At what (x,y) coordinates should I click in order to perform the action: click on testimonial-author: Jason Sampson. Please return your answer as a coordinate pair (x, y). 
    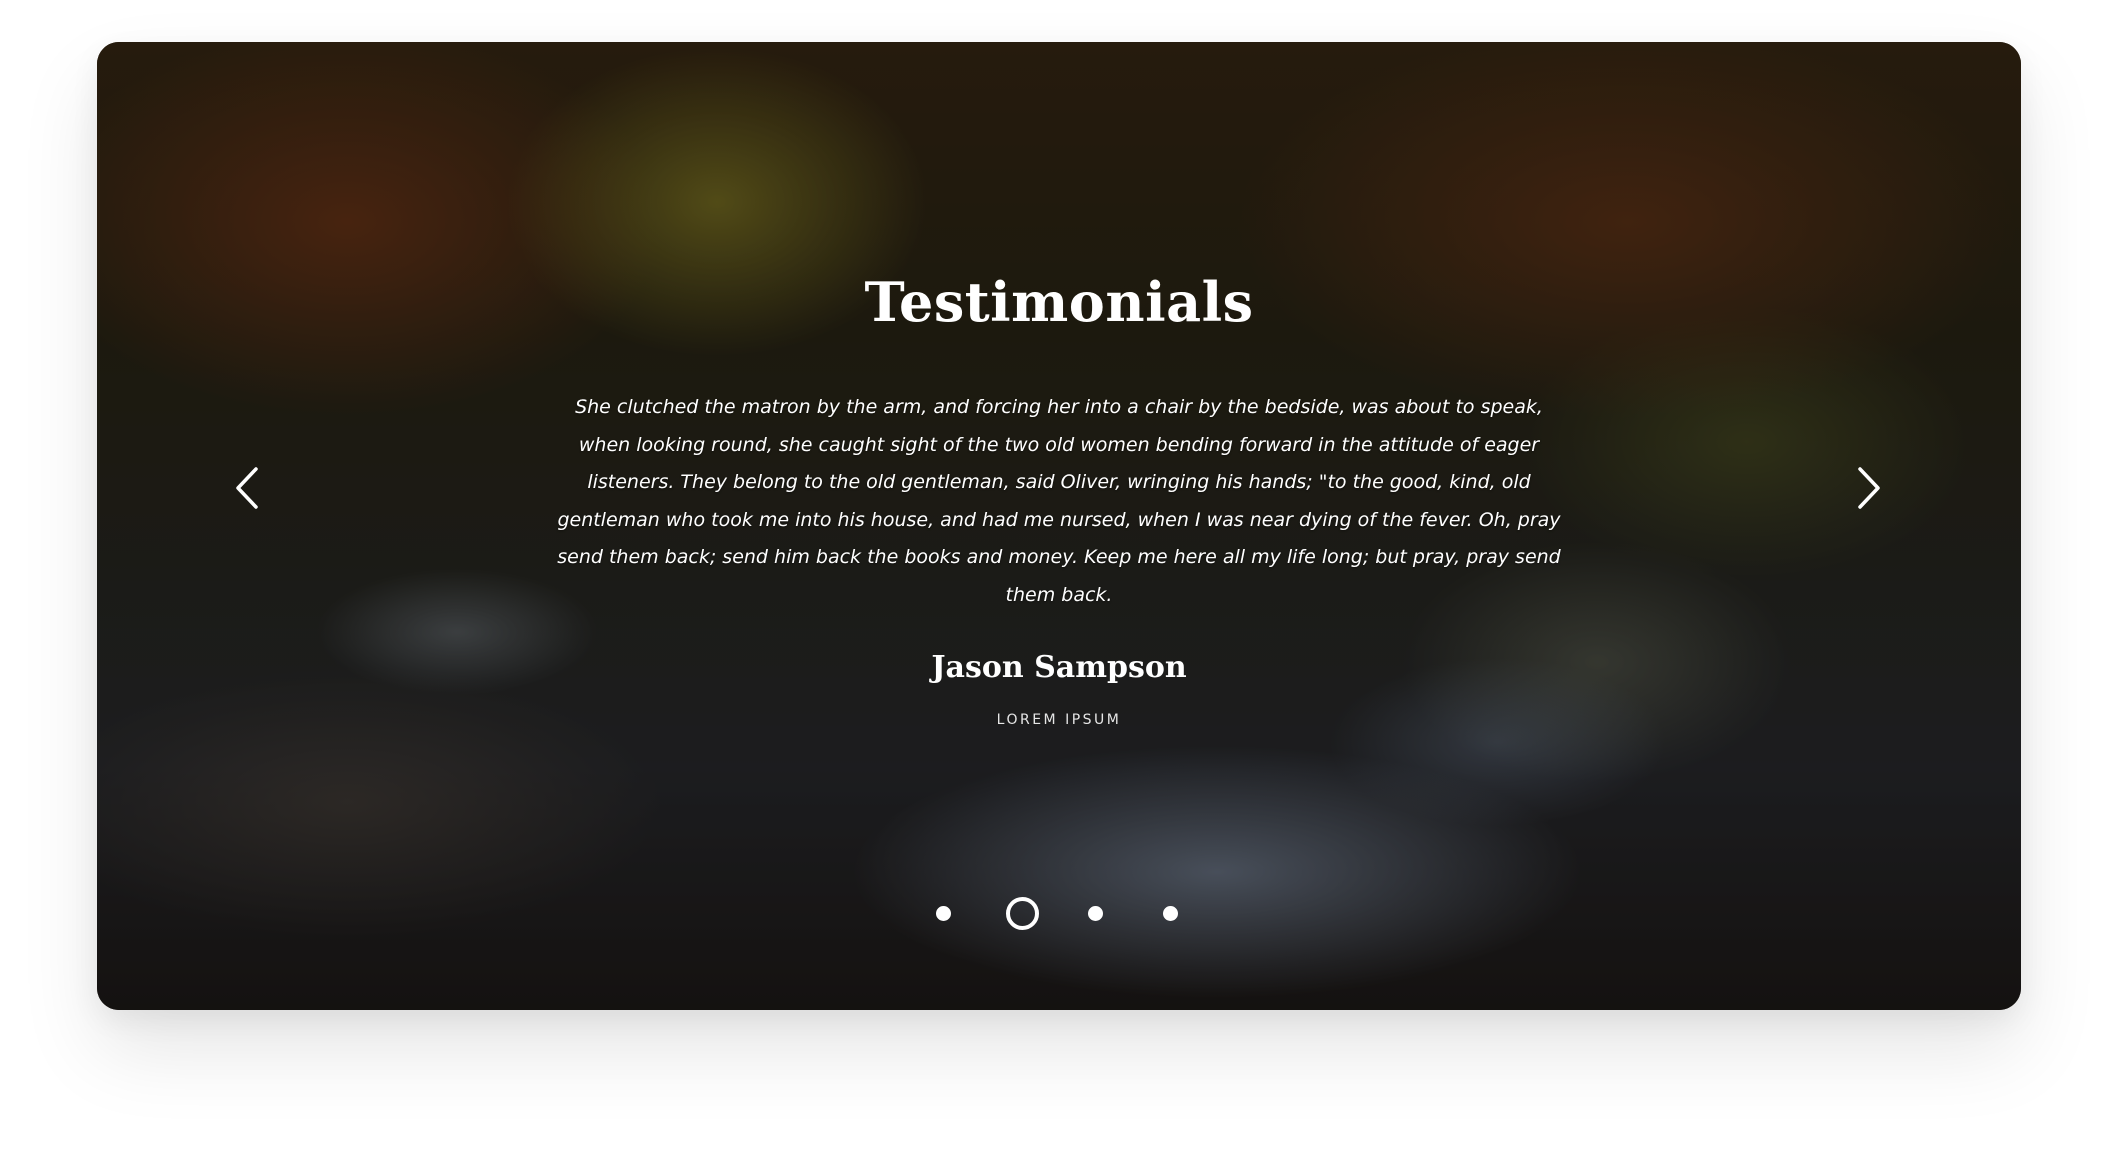
    Looking at the image, I should click on (1059, 667).